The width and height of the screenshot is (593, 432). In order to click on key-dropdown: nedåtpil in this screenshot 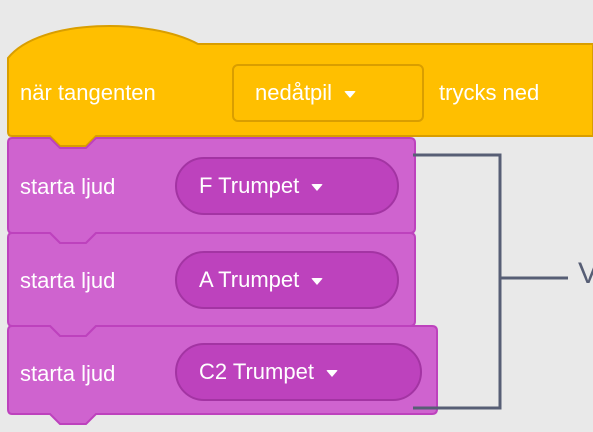, I will do `click(328, 93)`.